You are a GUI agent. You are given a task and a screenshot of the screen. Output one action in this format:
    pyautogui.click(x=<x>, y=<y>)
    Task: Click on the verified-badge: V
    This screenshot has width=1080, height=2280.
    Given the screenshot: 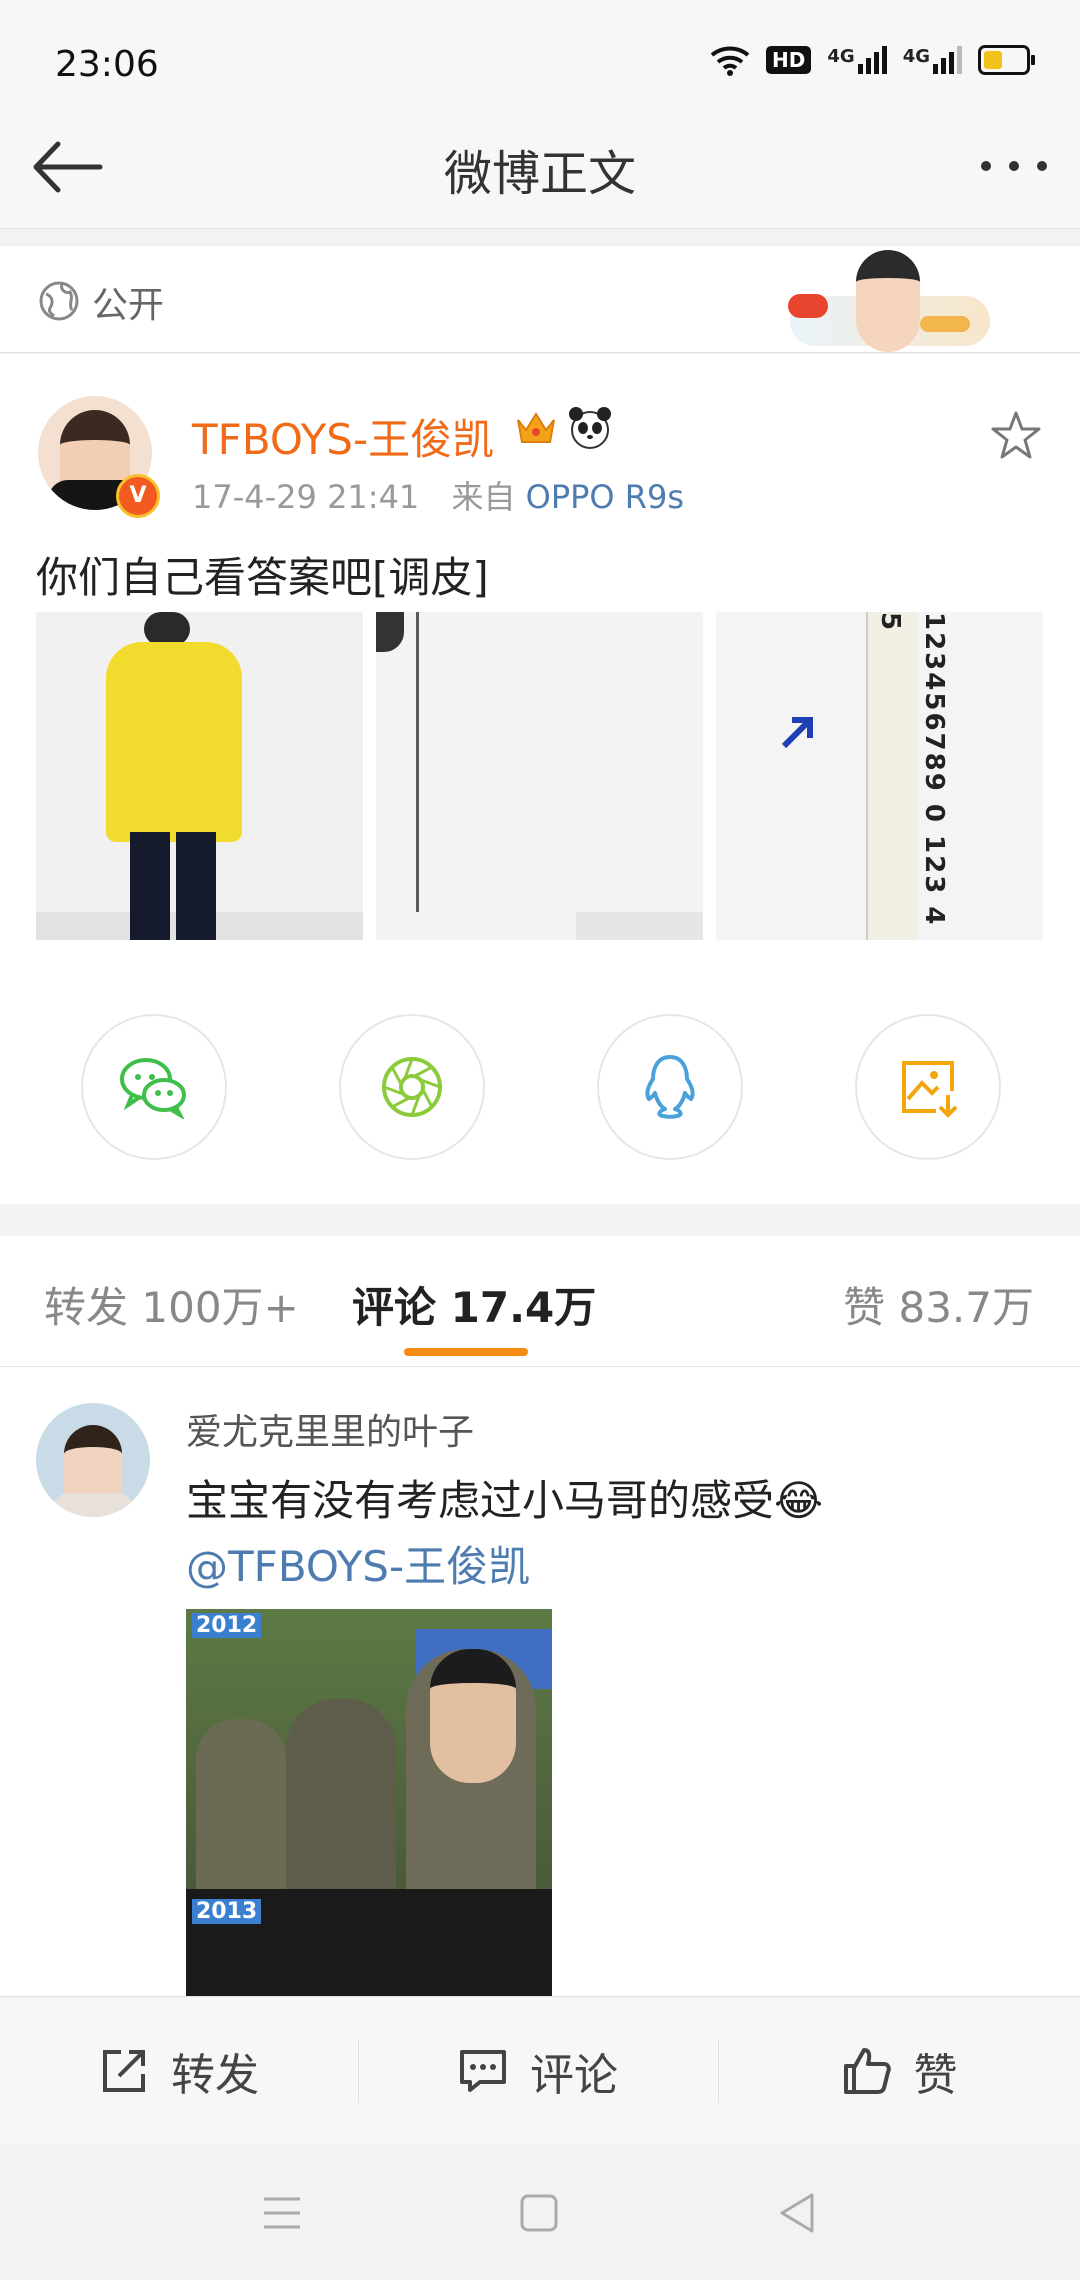 What is the action you would take?
    pyautogui.click(x=138, y=496)
    